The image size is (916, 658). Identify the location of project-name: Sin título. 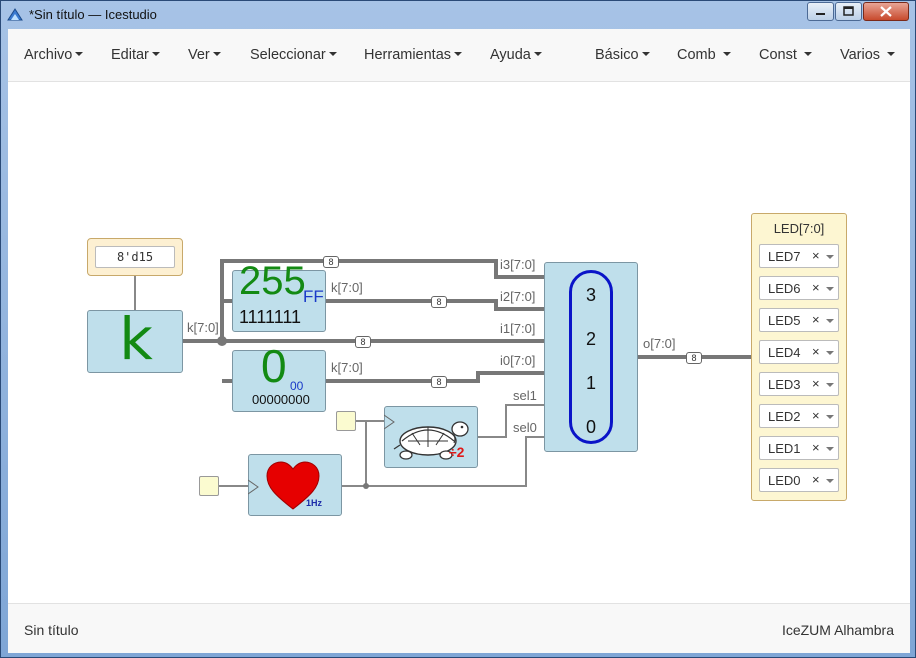
(51, 630).